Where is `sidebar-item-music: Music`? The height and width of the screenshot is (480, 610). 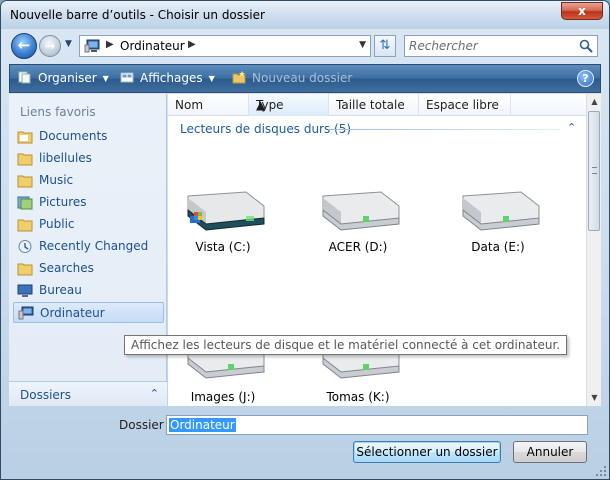
sidebar-item-music: Music is located at coordinates (88, 180).